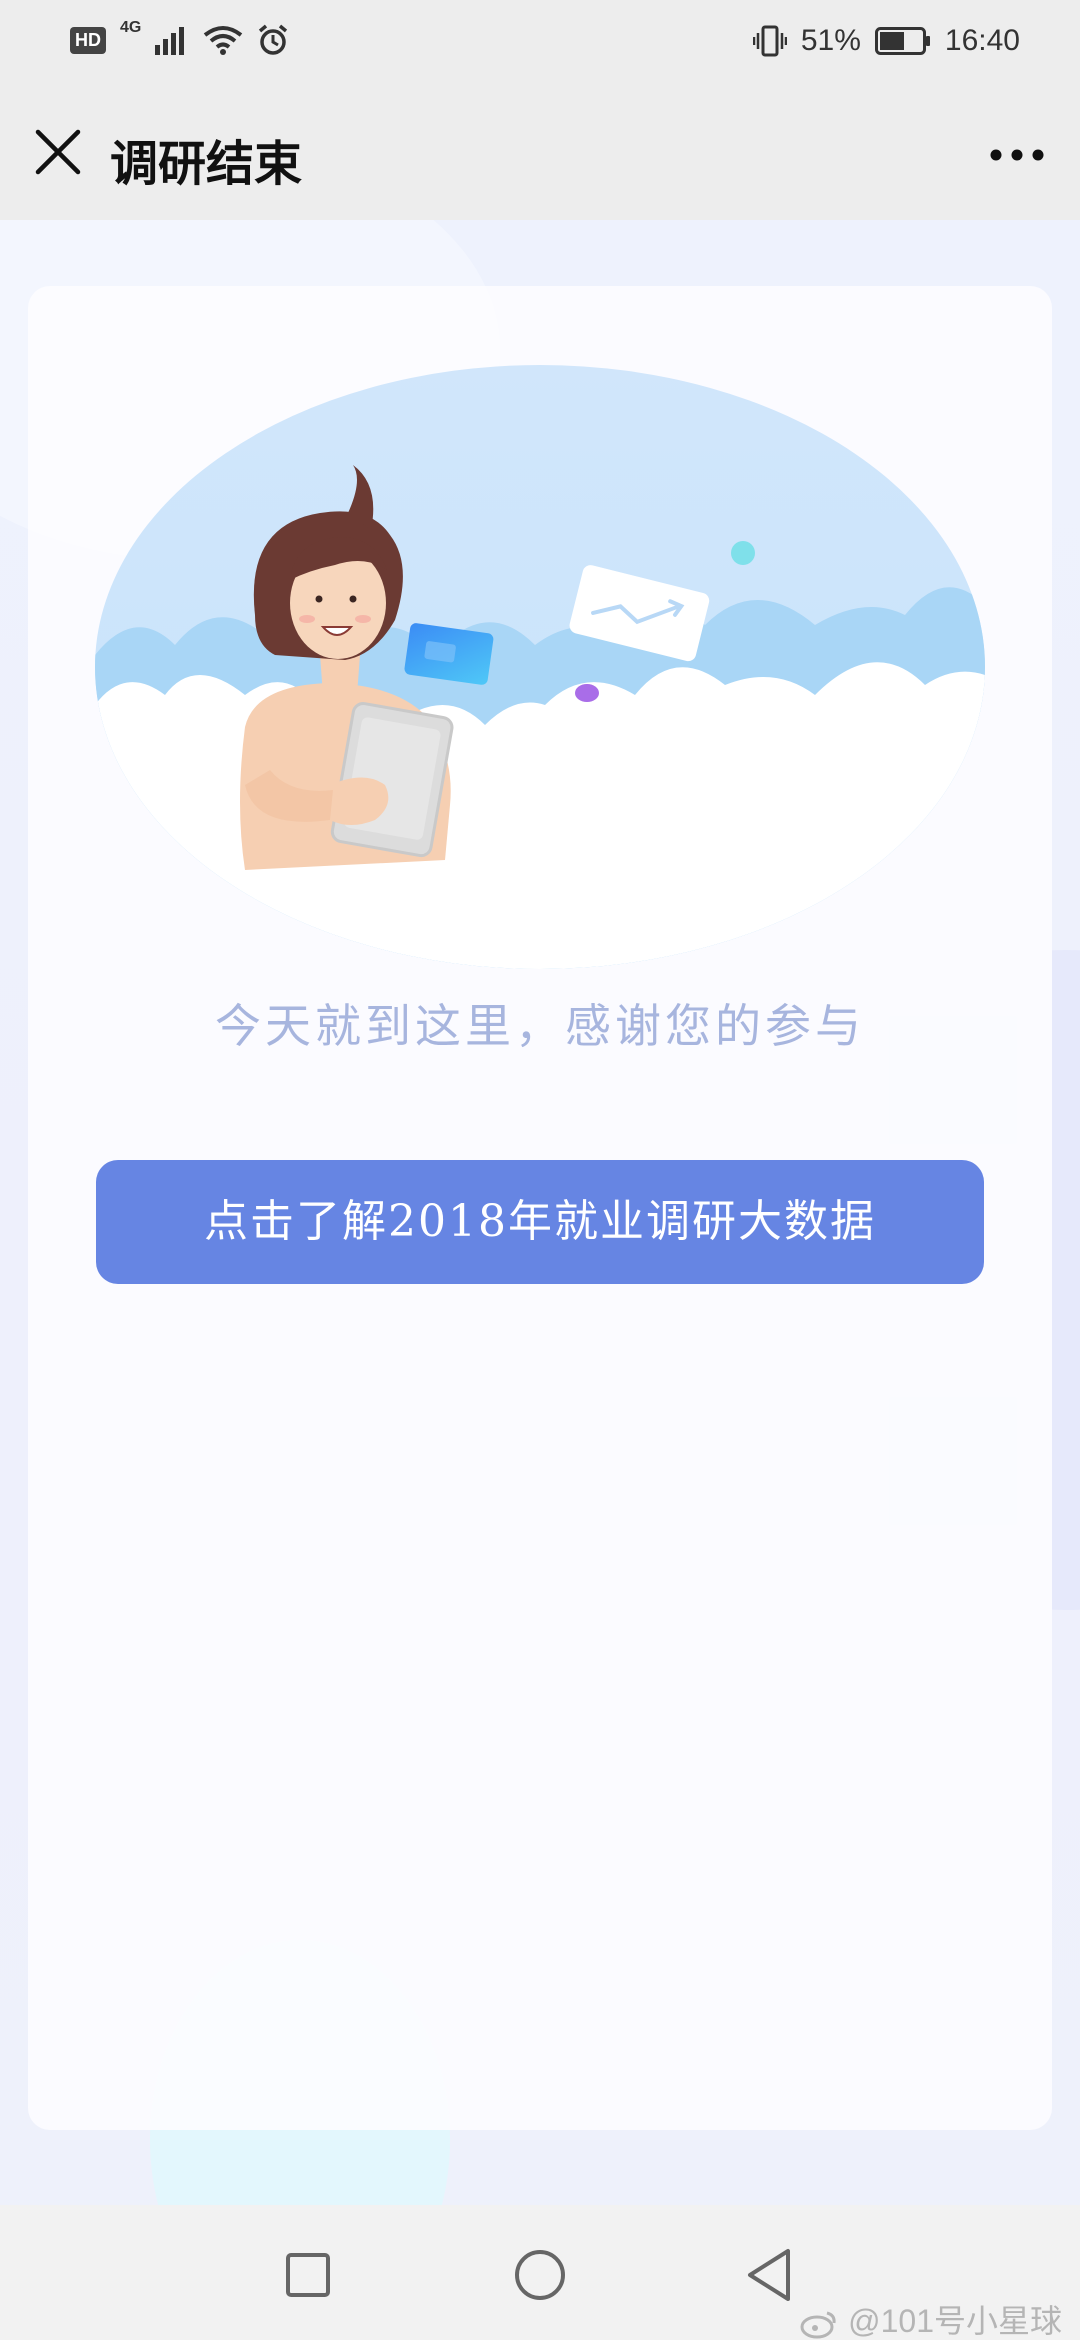  What do you see at coordinates (540, 155) in the screenshot?
I see `title-bar: 调研结束` at bounding box center [540, 155].